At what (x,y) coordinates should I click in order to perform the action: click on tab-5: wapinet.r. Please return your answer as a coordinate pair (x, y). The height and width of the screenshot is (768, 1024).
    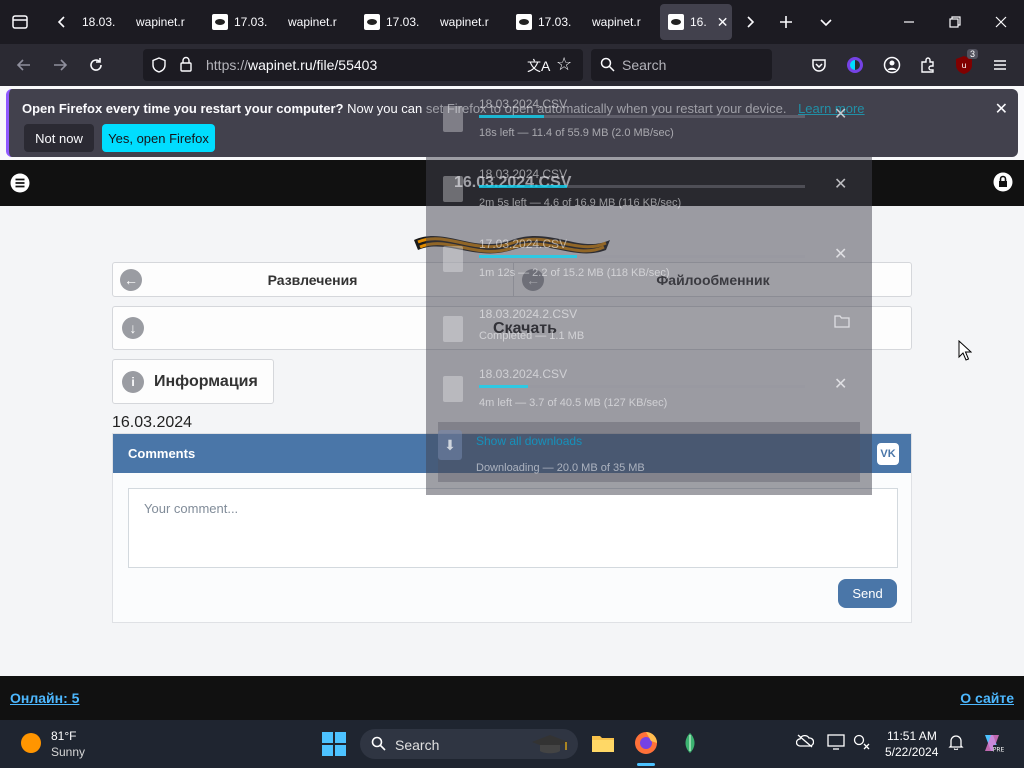
    Looking at the image, I should click on (467, 22).